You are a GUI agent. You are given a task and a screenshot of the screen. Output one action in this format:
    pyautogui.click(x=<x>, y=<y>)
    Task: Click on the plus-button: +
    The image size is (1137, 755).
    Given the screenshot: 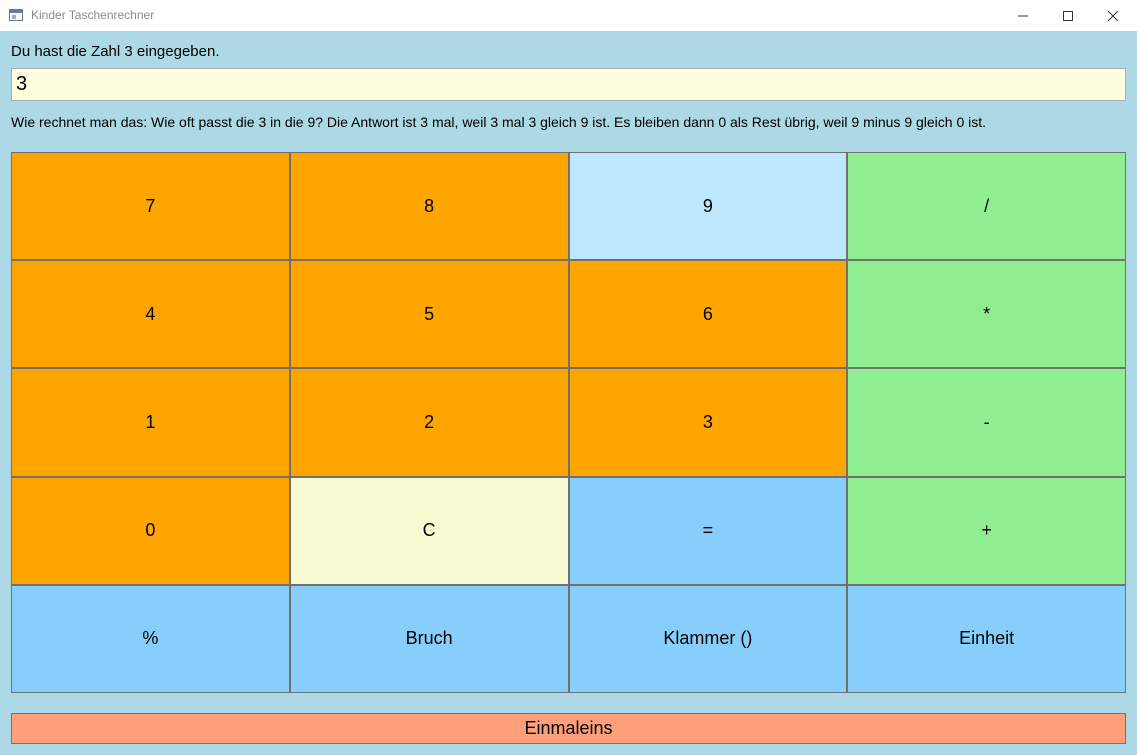 What is the action you would take?
    pyautogui.click(x=986, y=530)
    